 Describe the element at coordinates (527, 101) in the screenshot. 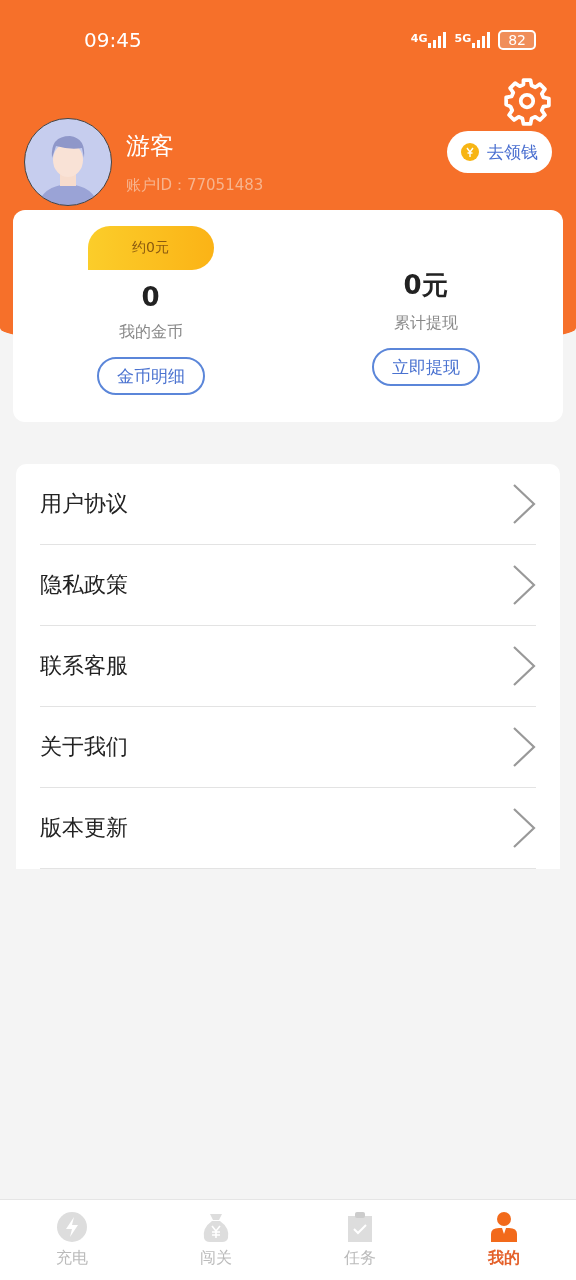

I see `settings-icon` at that location.